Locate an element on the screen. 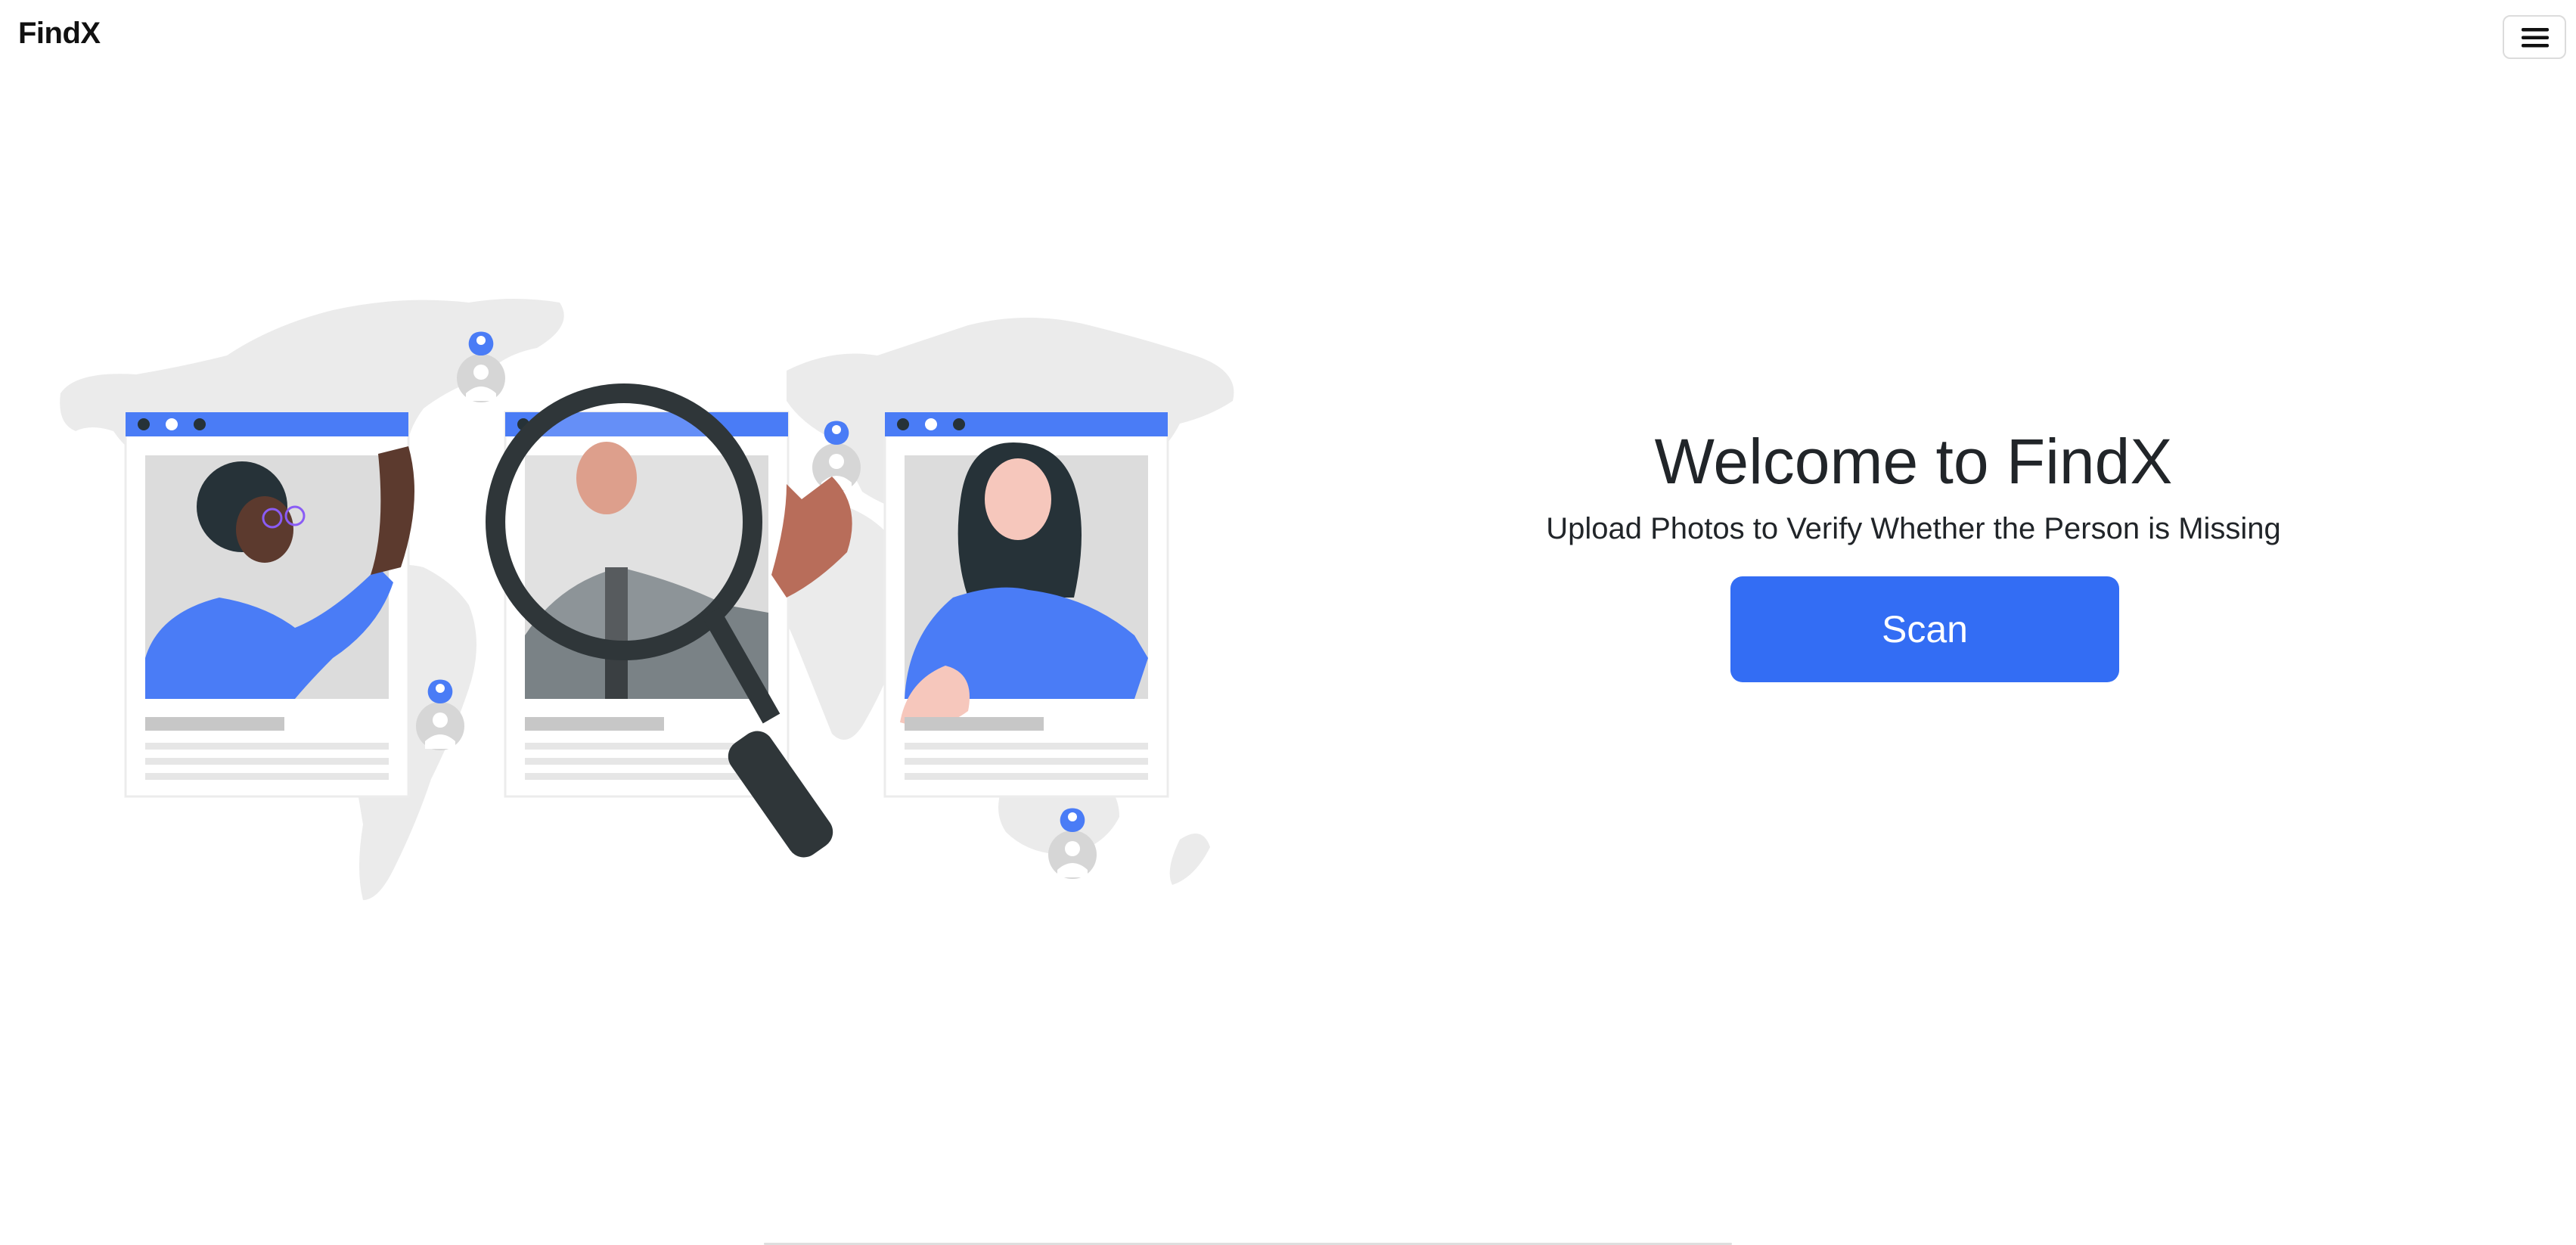 Image resolution: width=2576 pixels, height=1245 pixels. menu-toggle-button is located at coordinates (2534, 37).